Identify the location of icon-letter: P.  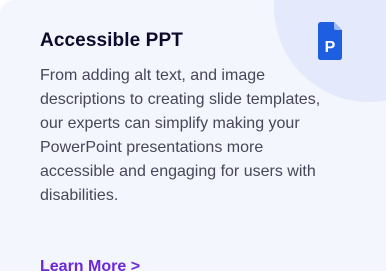
(330, 47).